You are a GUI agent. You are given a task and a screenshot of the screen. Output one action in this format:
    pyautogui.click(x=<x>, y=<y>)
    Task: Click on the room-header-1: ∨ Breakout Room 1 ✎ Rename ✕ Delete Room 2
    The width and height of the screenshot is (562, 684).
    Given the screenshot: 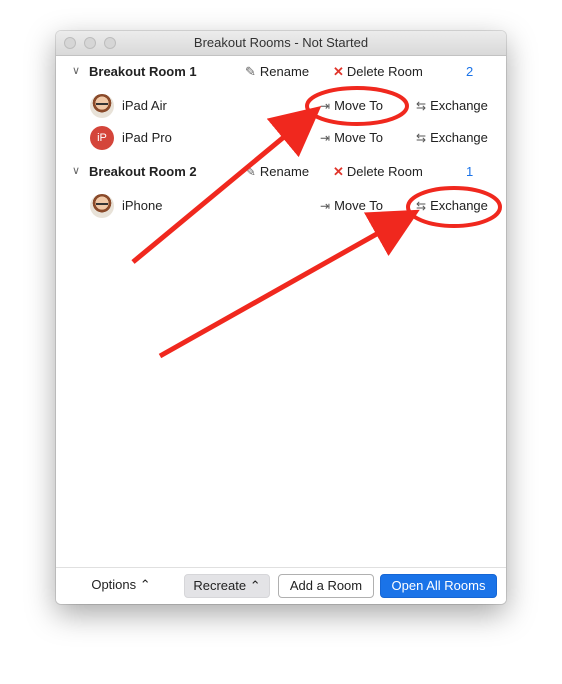 What is the action you would take?
    pyautogui.click(x=281, y=72)
    